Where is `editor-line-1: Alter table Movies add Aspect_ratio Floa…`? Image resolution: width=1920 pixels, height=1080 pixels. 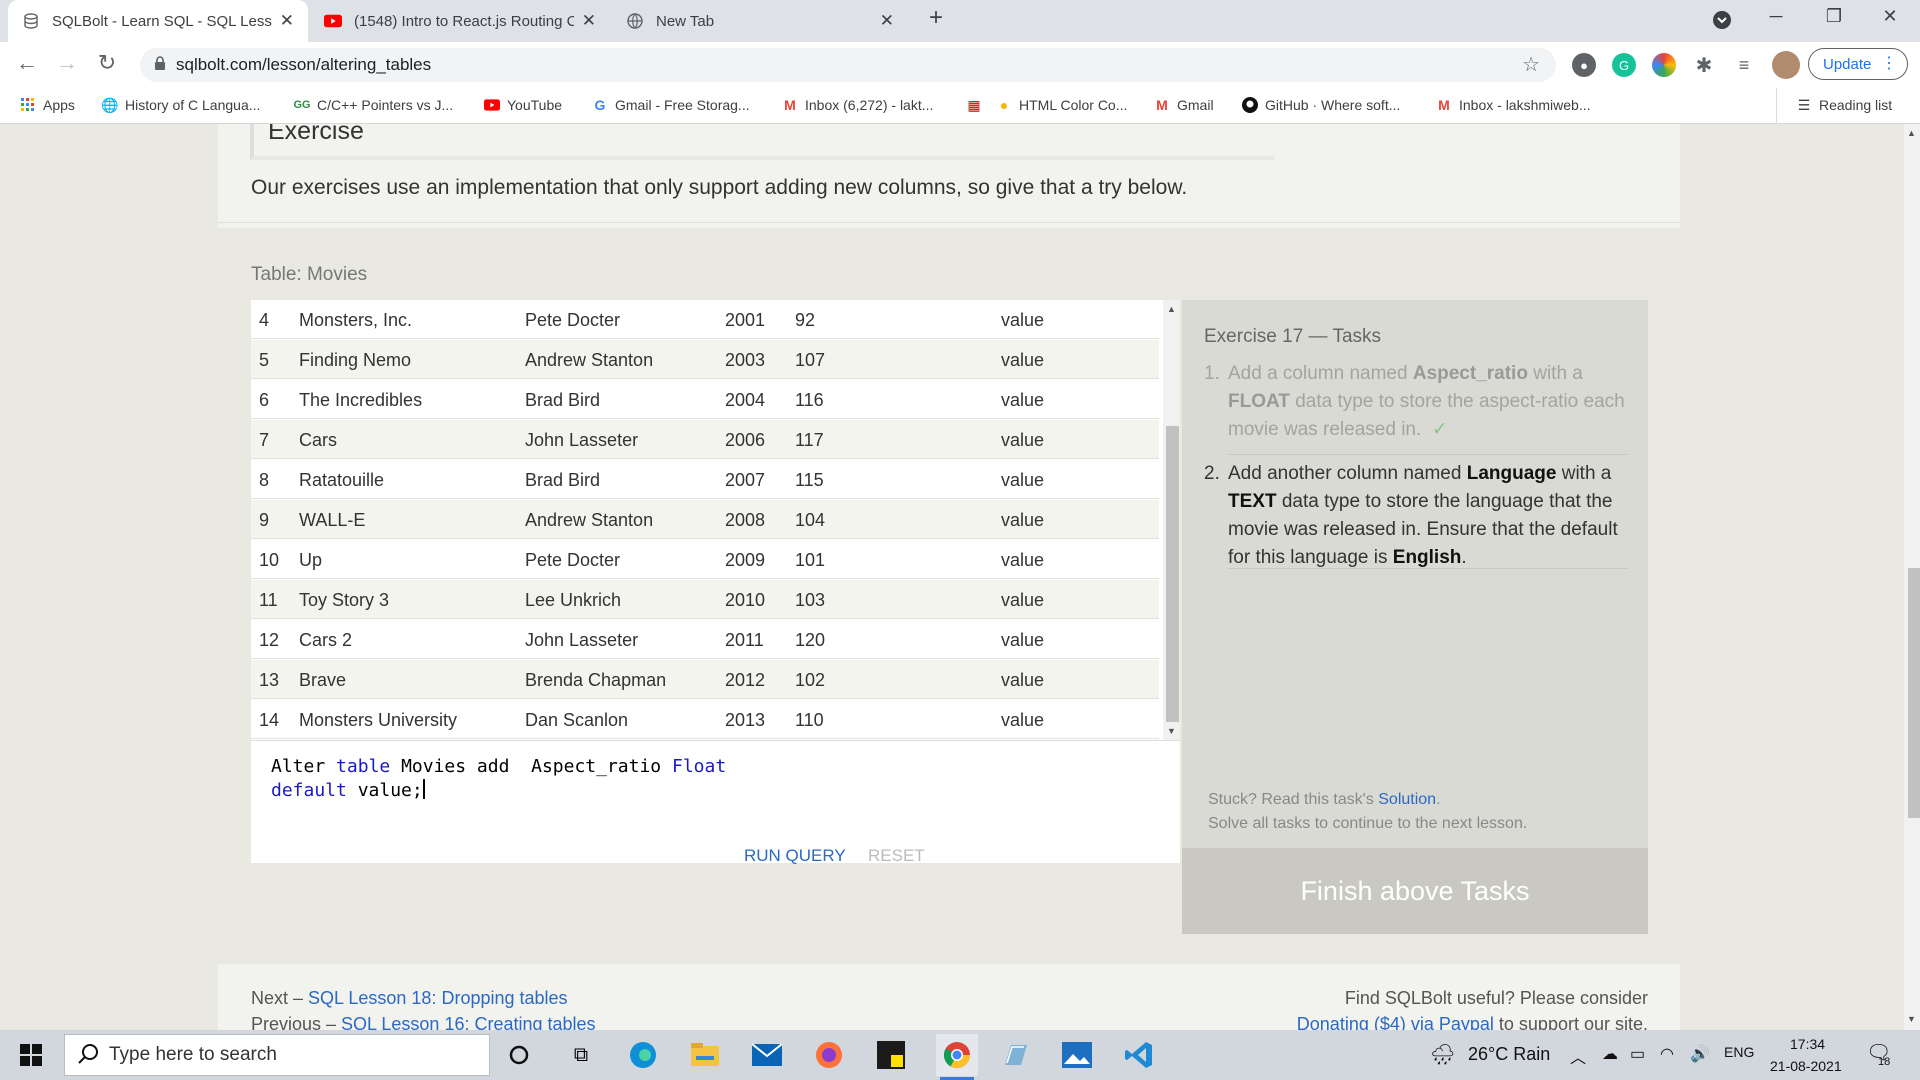 editor-line-1: Alter table Movies add Aspect_ratio Floa… is located at coordinates (715, 767).